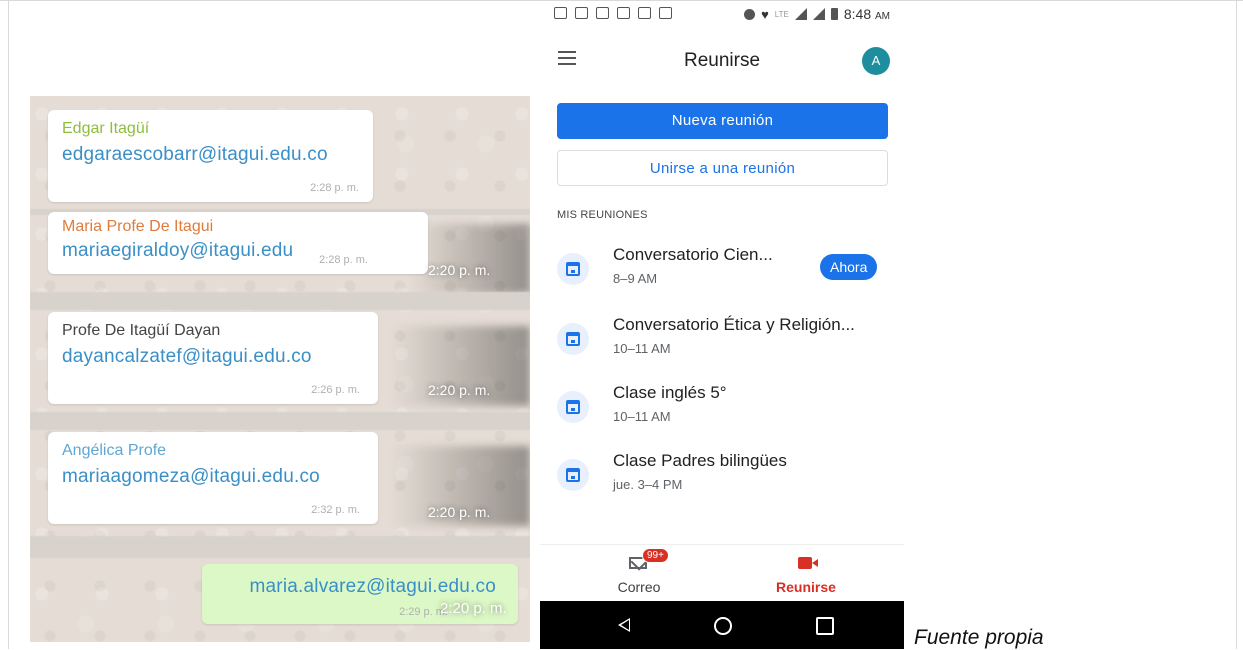 This screenshot has width=1243, height=650. What do you see at coordinates (613, 13) in the screenshot?
I see `notification-icons` at bounding box center [613, 13].